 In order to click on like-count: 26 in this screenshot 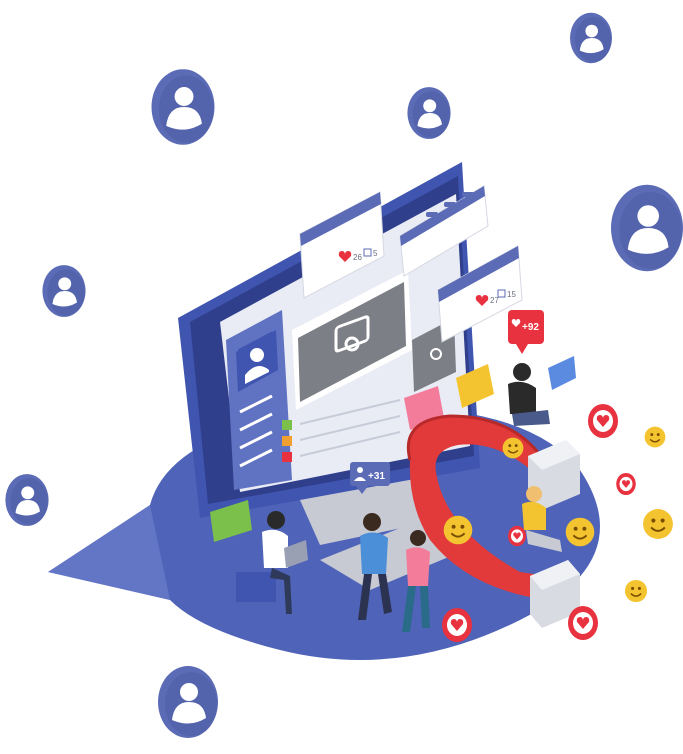, I will do `click(357, 257)`.